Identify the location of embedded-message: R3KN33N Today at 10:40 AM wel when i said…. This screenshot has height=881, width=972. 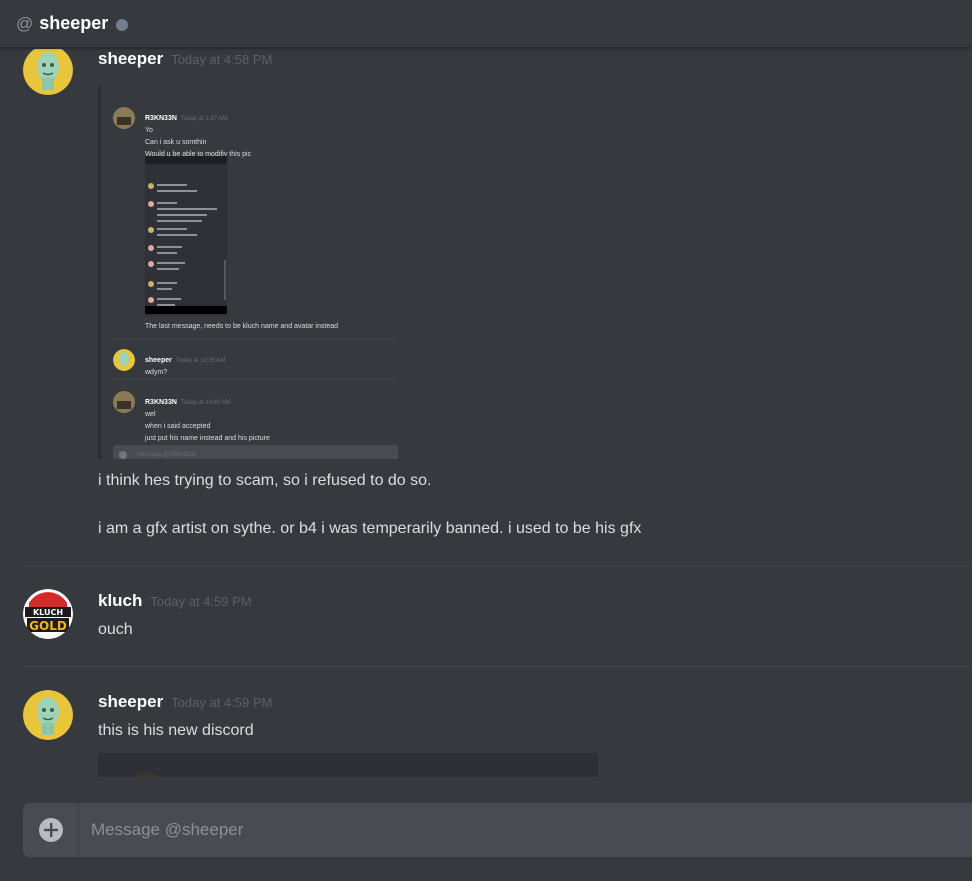
(207, 420).